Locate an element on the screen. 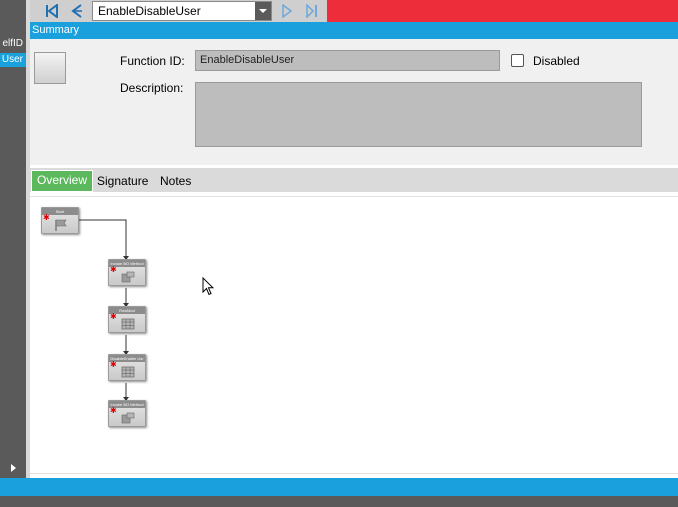 This screenshot has width=678, height=507. mouse-cursor-icon is located at coordinates (208, 287).